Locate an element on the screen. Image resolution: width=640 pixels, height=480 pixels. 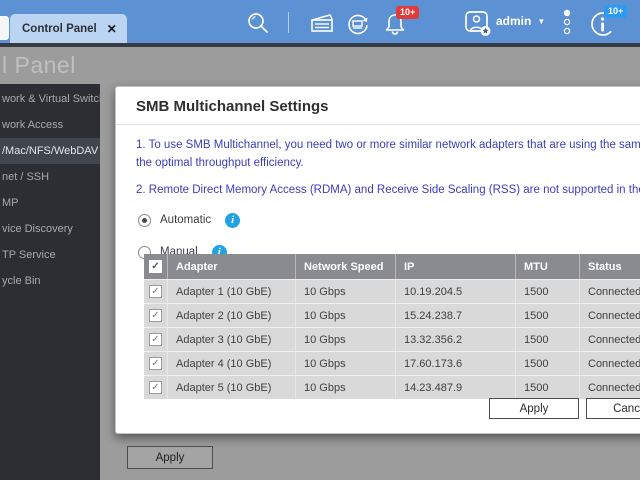
system-info-badge: 10+ is located at coordinates (616, 11).